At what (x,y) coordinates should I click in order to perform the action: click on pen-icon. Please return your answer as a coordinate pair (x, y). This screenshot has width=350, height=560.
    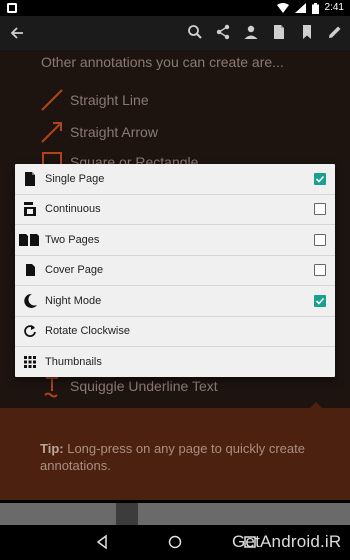
    Looking at the image, I should click on (335, 32).